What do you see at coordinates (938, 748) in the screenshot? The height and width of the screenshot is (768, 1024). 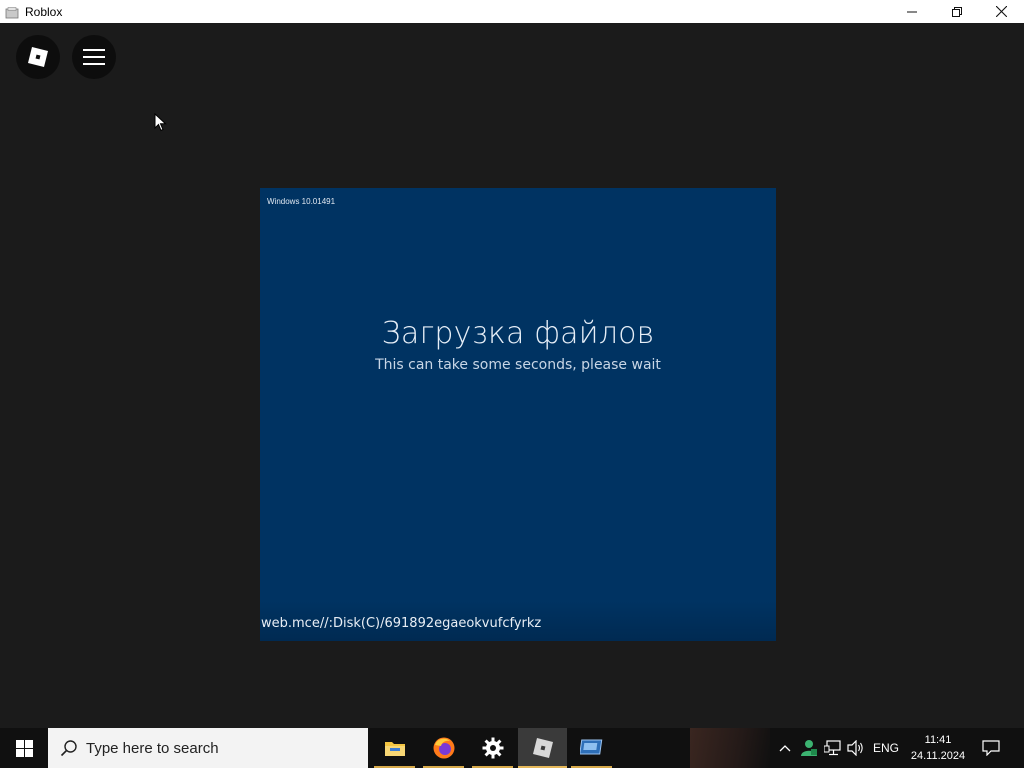 I see `tray-clock: 11:41 24.11.2024` at bounding box center [938, 748].